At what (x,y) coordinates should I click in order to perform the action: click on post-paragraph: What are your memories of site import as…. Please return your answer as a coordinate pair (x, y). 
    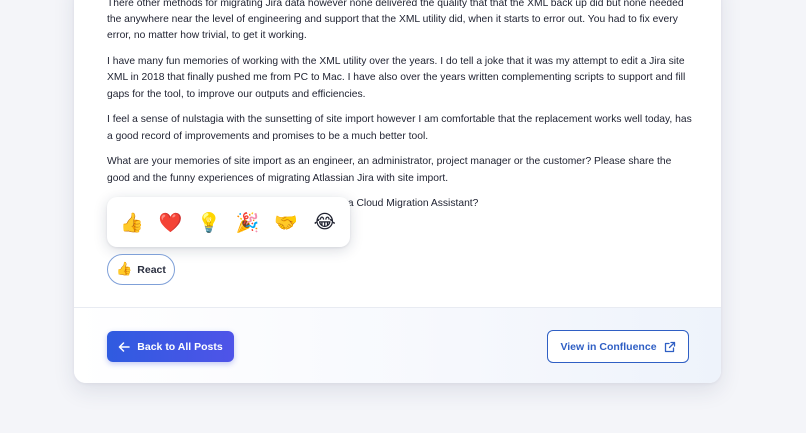
    Looking at the image, I should click on (389, 170).